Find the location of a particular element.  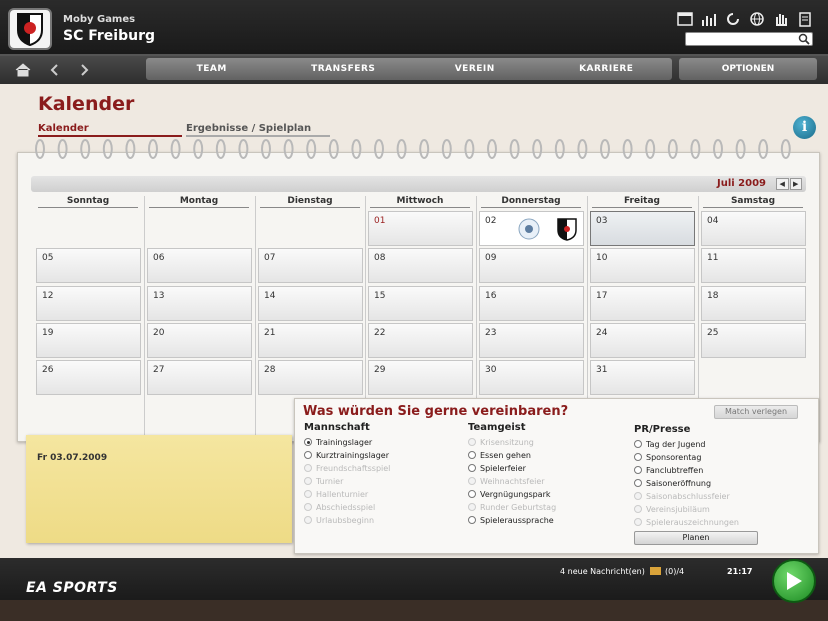

calendar-day: 21 is located at coordinates (310, 340).